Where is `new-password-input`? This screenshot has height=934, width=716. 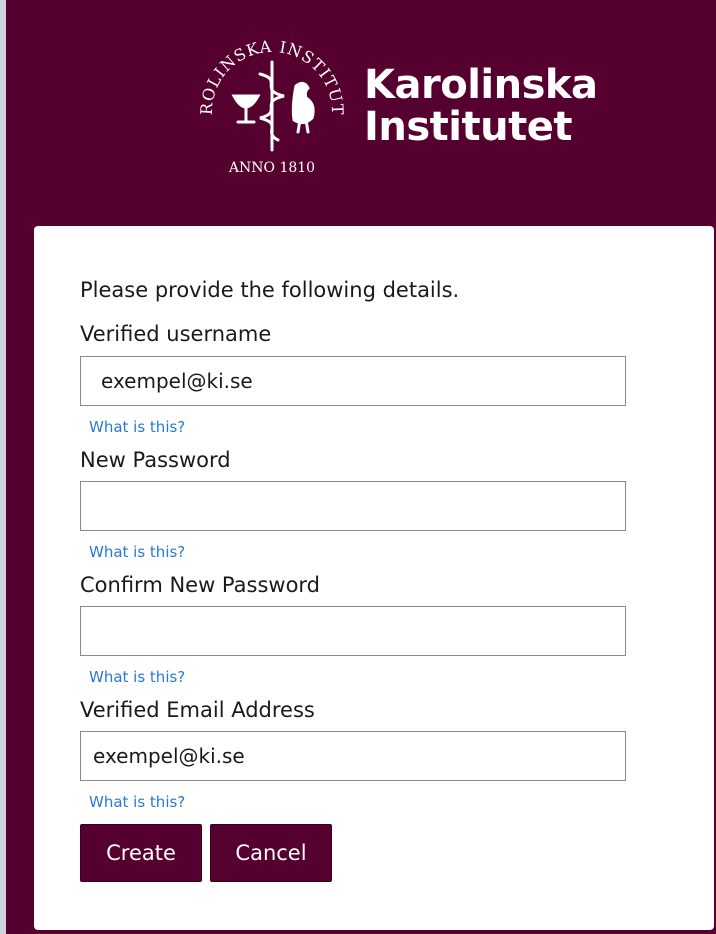
new-password-input is located at coordinates (353, 506).